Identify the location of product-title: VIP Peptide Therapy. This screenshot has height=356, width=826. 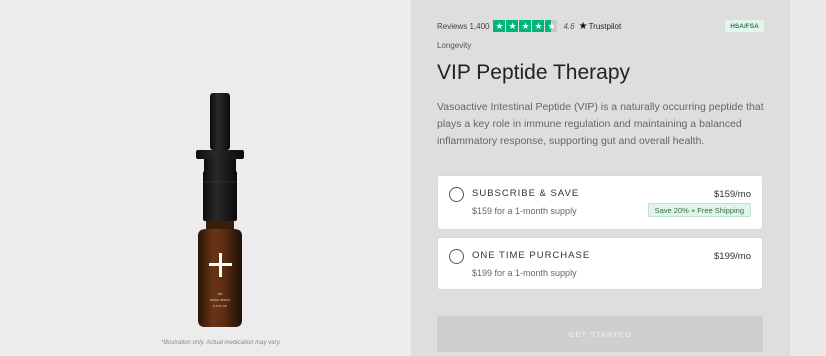
(534, 72).